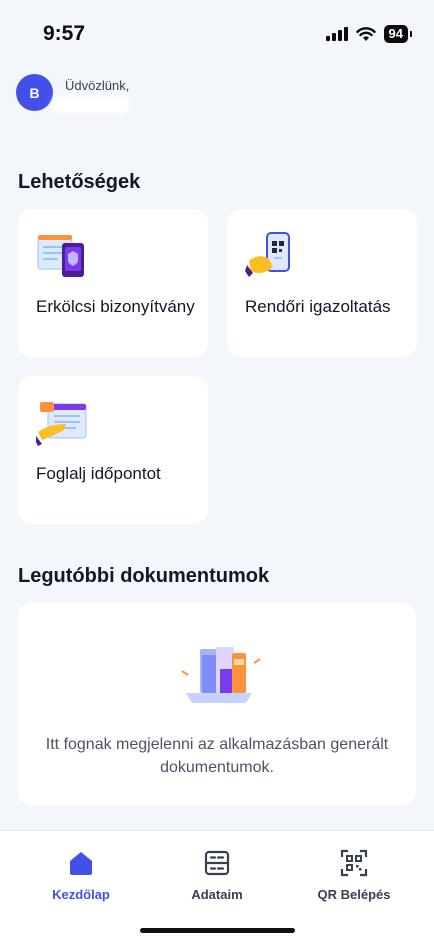 The width and height of the screenshot is (434, 942). What do you see at coordinates (354, 894) in the screenshot?
I see `nav-label-qr: QR Belépés` at bounding box center [354, 894].